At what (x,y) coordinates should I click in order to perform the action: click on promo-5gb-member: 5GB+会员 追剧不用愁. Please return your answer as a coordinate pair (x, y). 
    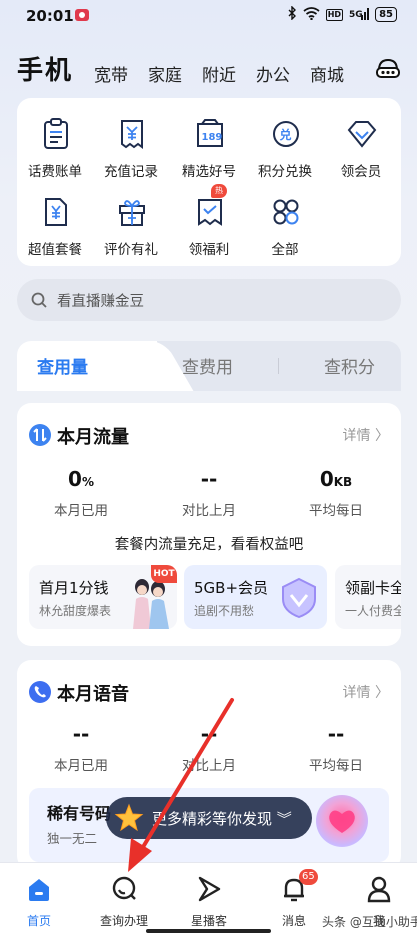
    Looking at the image, I should click on (255, 597).